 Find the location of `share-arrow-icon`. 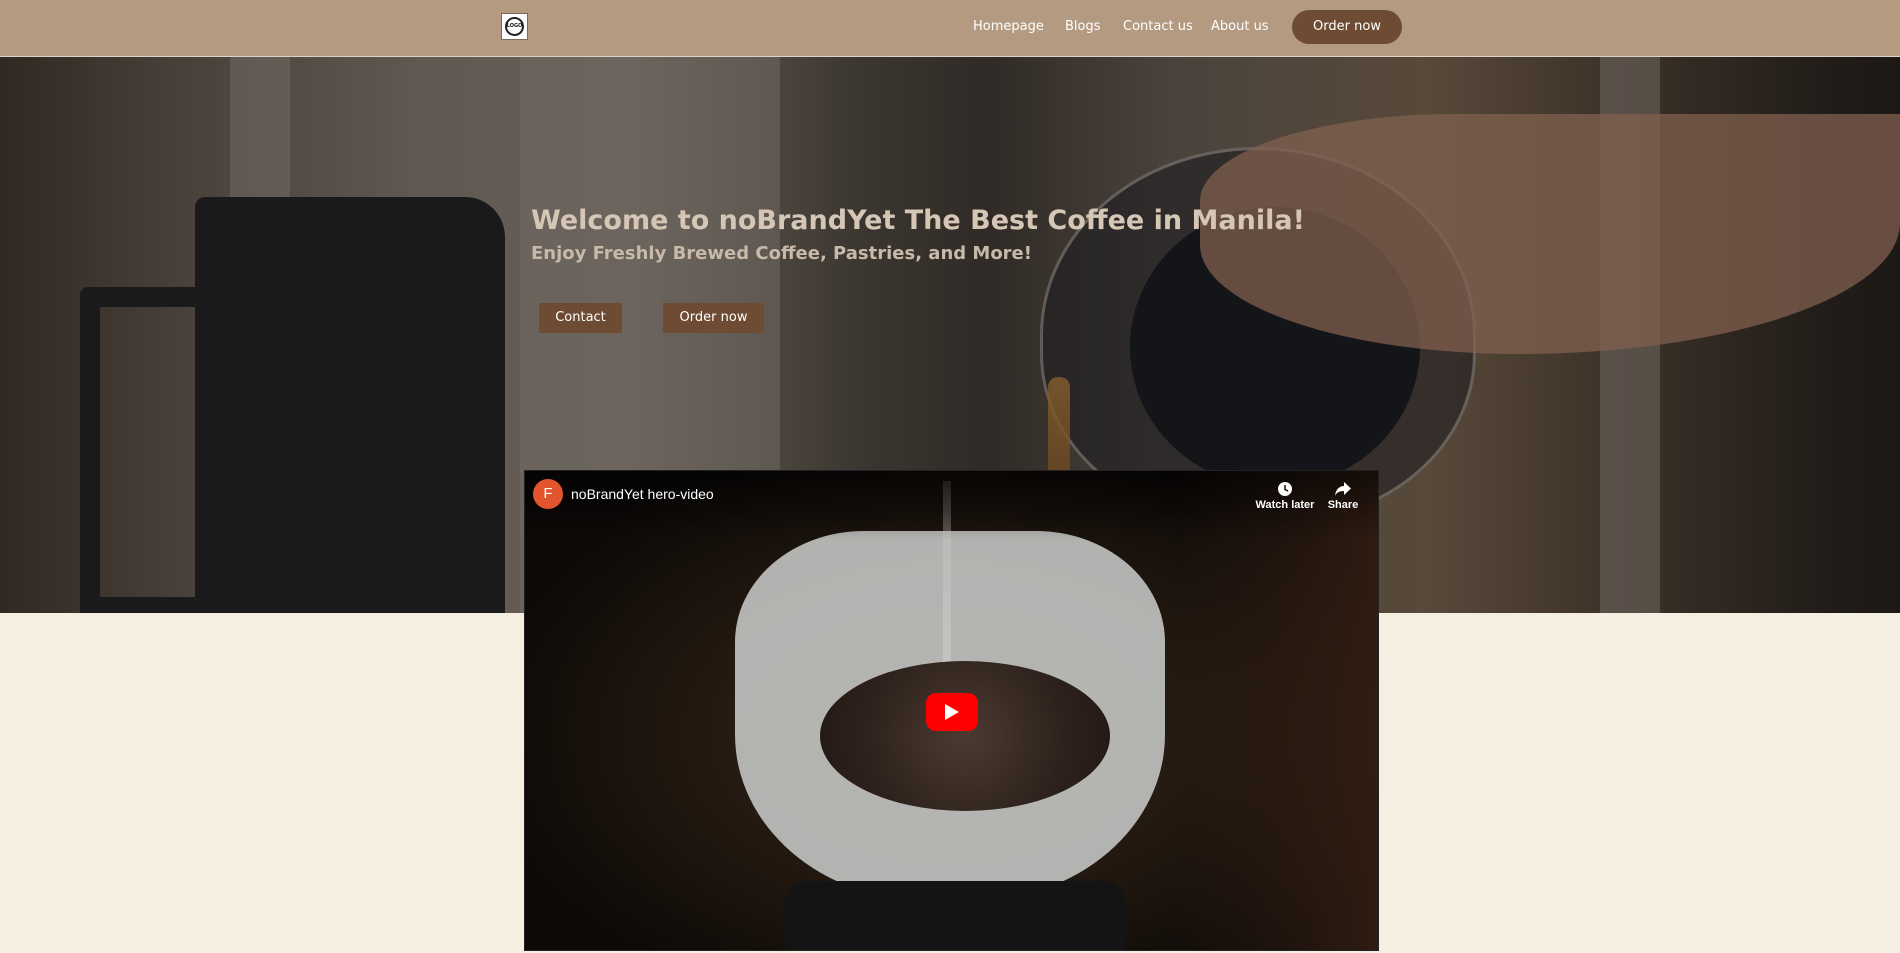

share-arrow-icon is located at coordinates (1343, 489).